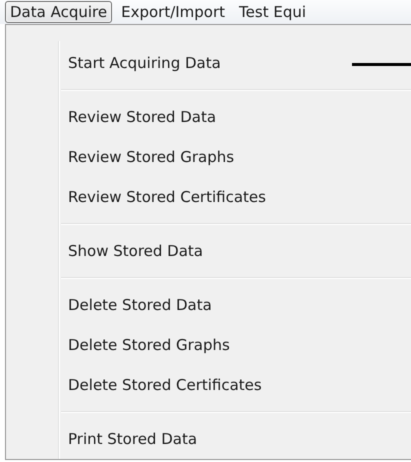 This screenshot has width=411, height=462. What do you see at coordinates (381, 64) in the screenshot?
I see `dash-line` at bounding box center [381, 64].